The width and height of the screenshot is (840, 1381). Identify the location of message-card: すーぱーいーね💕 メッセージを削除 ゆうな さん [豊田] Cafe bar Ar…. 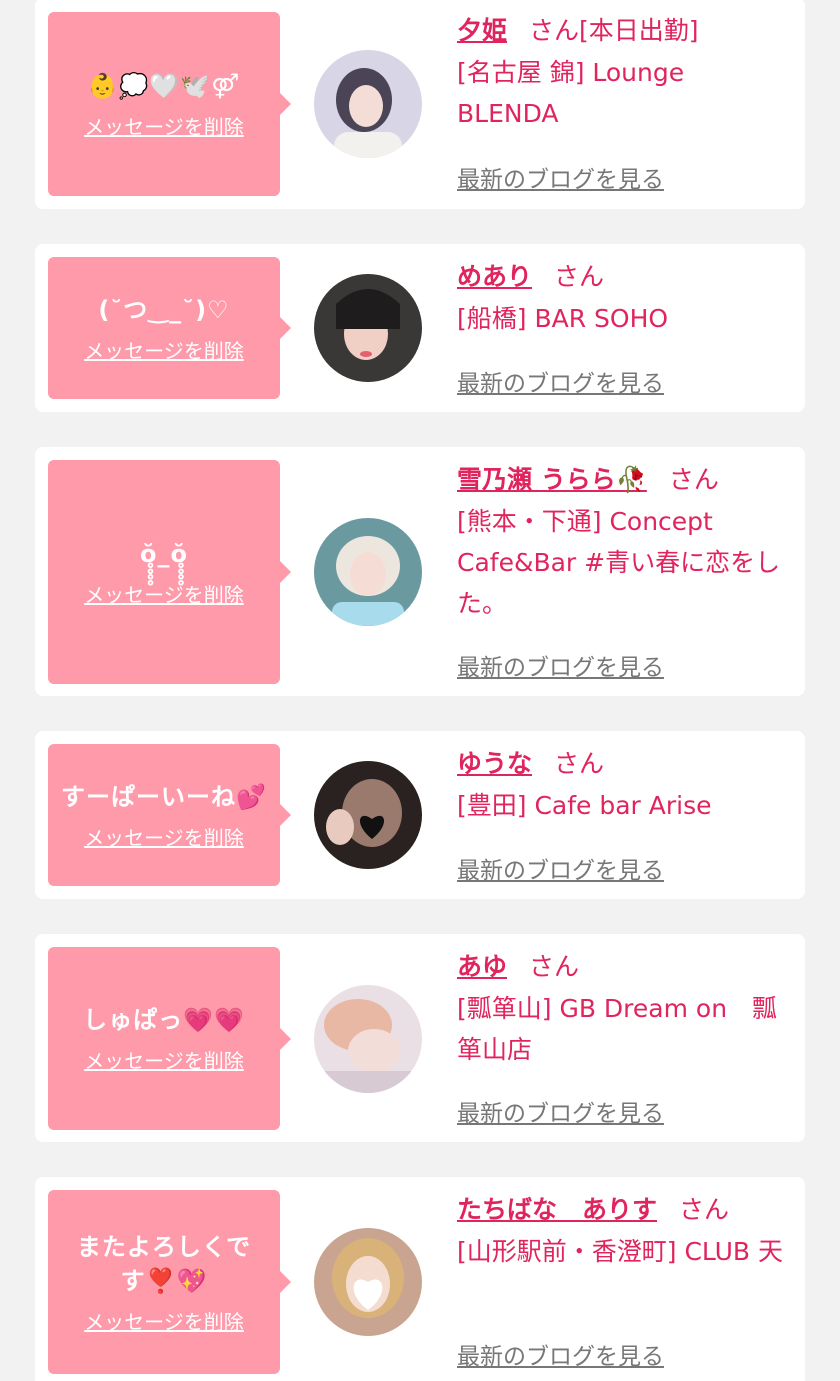
(420, 815).